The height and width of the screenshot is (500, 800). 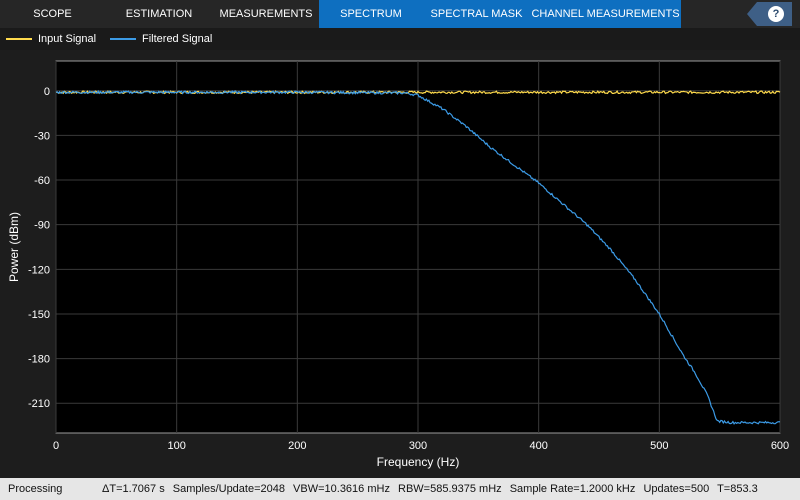 I want to click on legend-label-input: Input Signal, so click(x=67, y=39).